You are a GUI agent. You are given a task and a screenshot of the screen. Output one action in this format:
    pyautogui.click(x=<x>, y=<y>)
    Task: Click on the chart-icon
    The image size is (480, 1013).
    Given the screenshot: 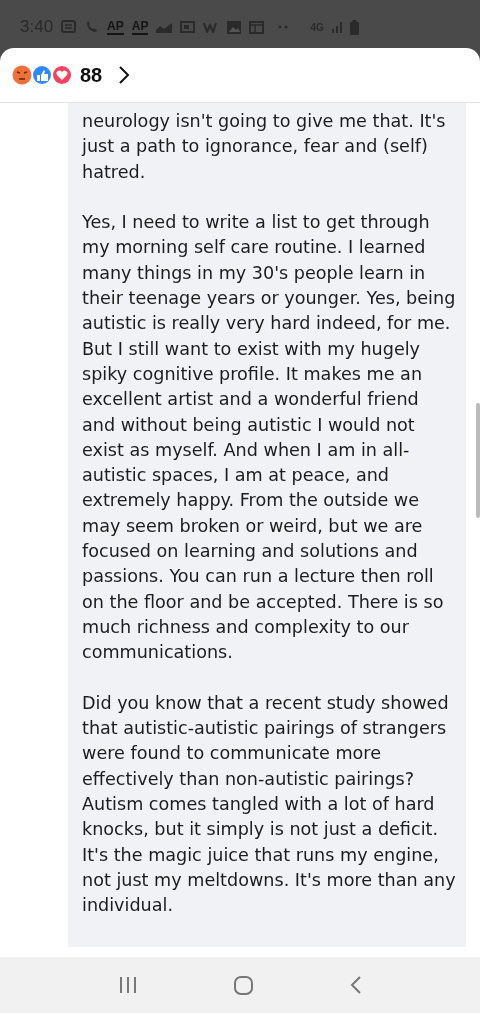 What is the action you would take?
    pyautogui.click(x=164, y=27)
    